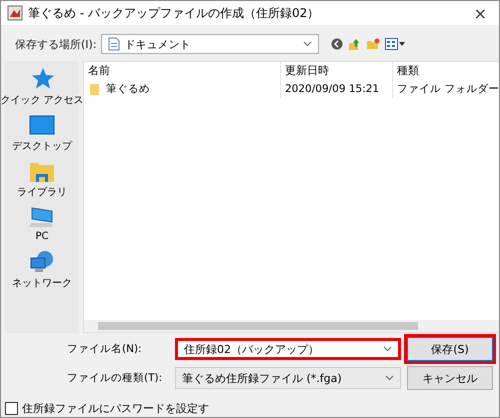 This screenshot has height=418, width=500. Describe the element at coordinates (445, 89) in the screenshot. I see `file-type: ファイル フォルダー` at that location.